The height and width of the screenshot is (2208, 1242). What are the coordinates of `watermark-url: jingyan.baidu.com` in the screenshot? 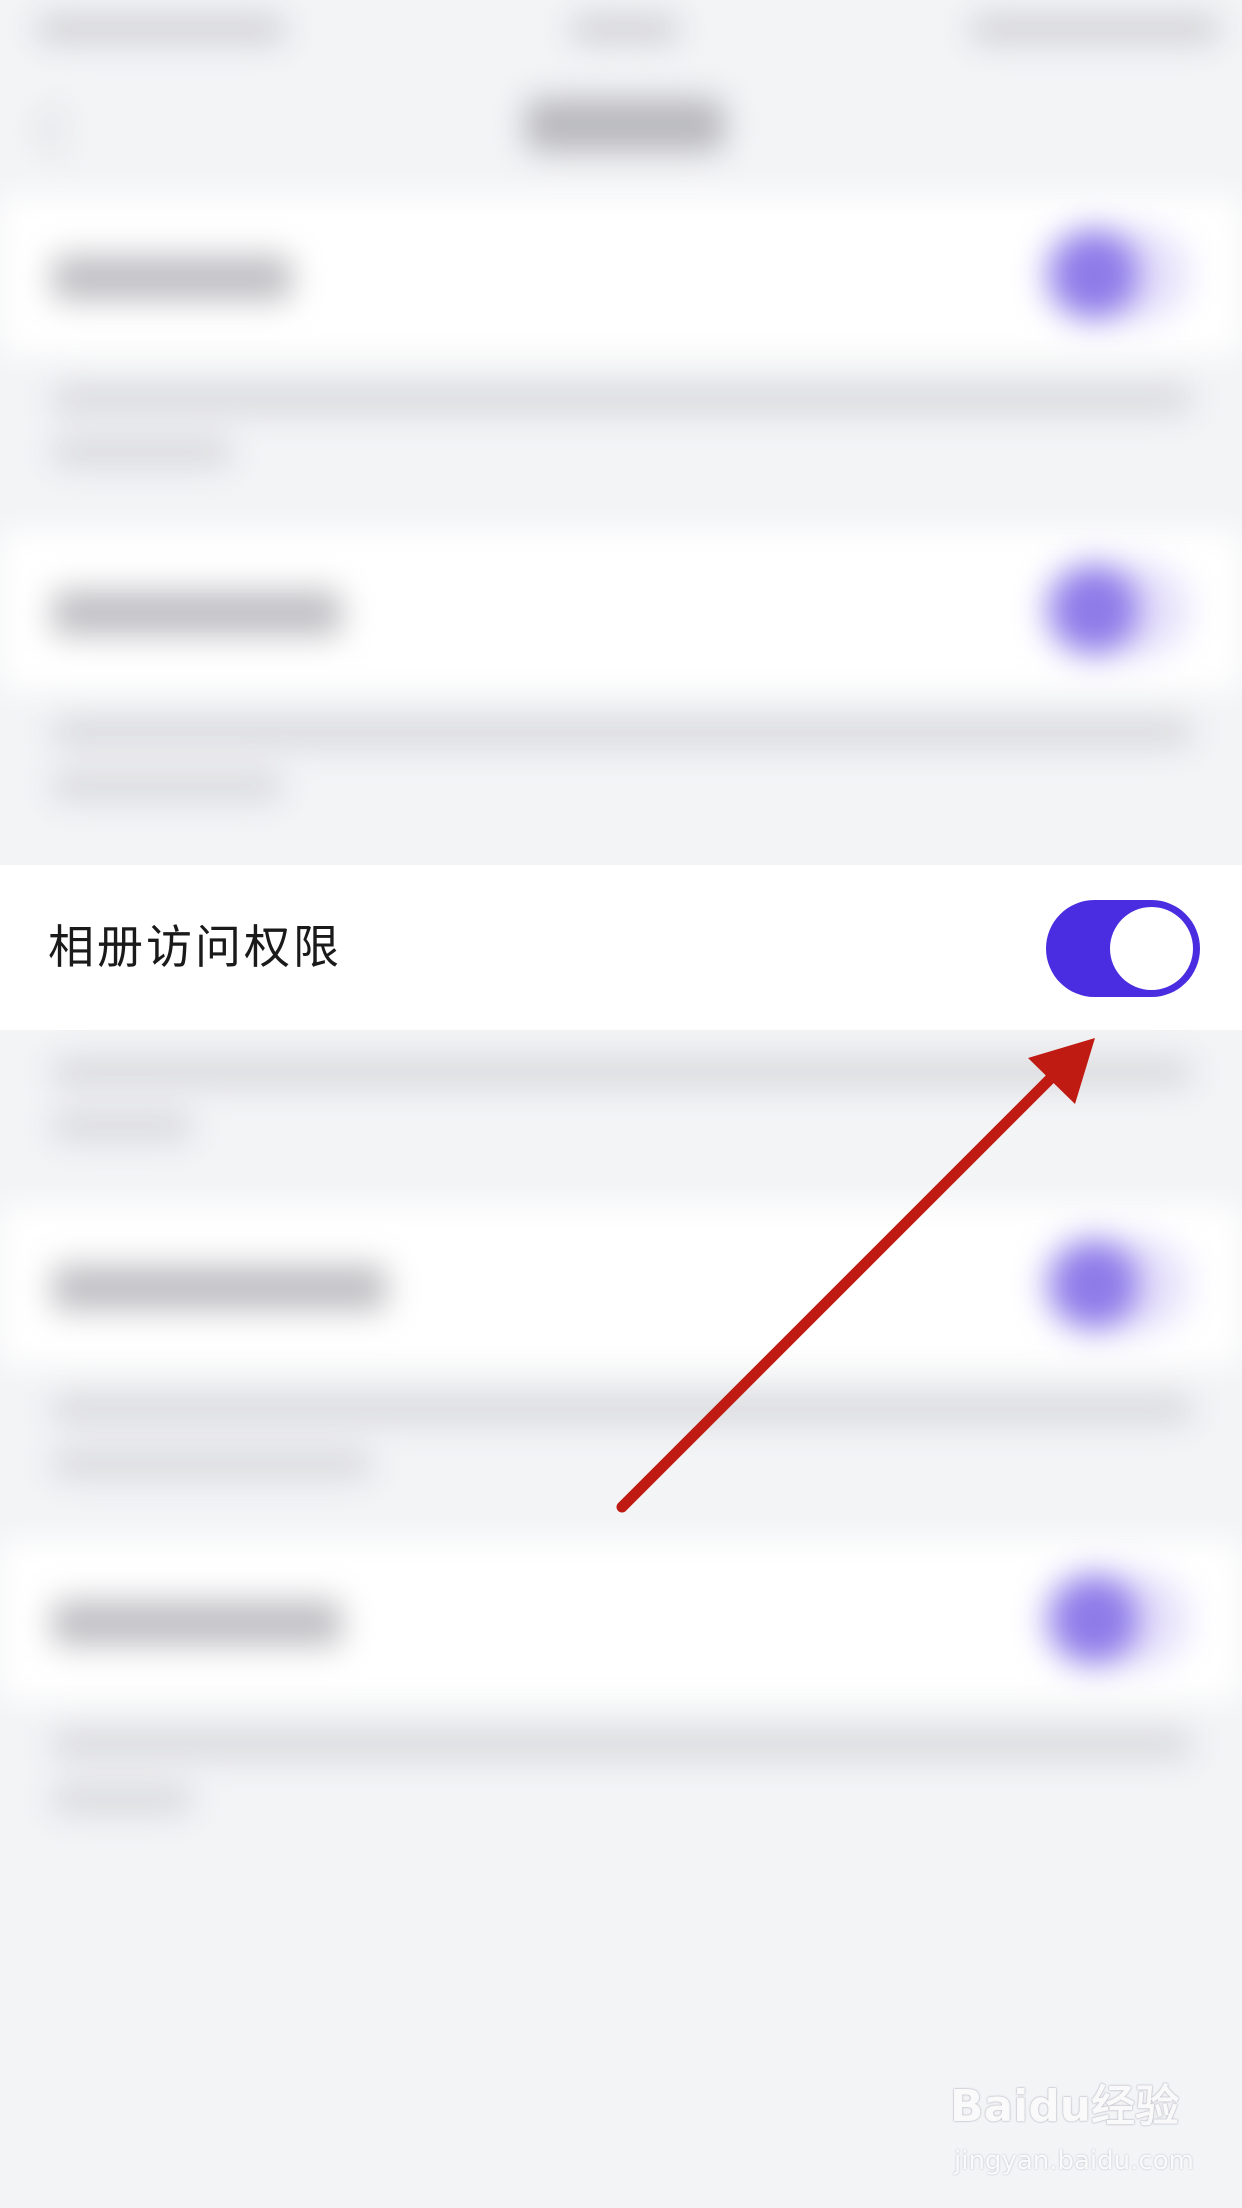 It's located at (1074, 2161).